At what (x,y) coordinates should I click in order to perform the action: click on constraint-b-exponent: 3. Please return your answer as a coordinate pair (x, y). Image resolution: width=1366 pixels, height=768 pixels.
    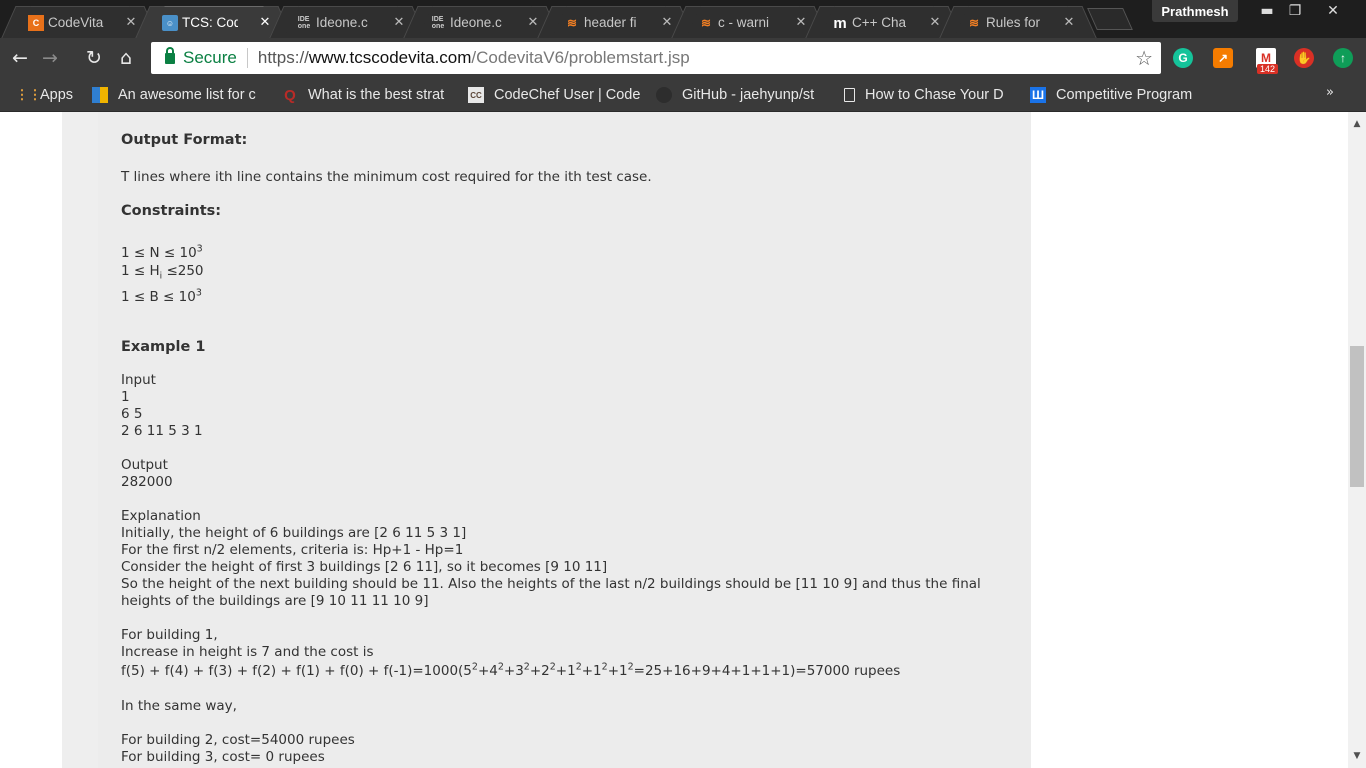
    Looking at the image, I should click on (198, 293).